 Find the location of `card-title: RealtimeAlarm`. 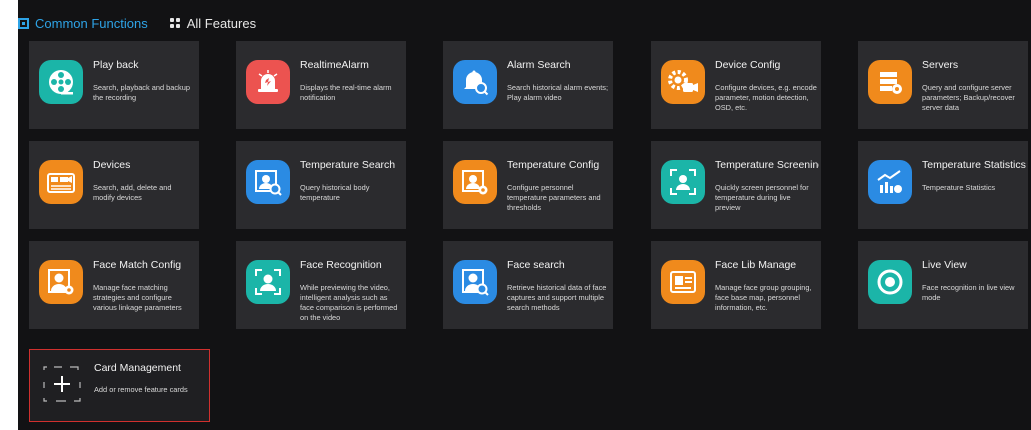

card-title: RealtimeAlarm is located at coordinates (334, 65).